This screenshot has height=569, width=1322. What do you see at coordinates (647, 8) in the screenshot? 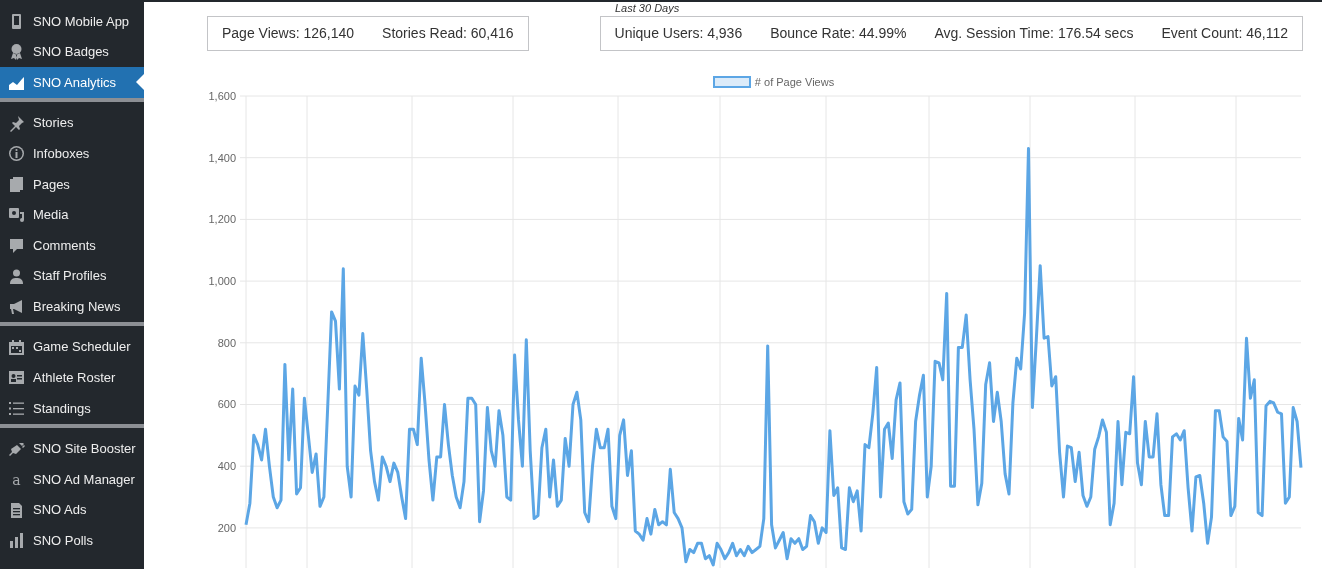
I see `period-label: Last 30 Days` at bounding box center [647, 8].